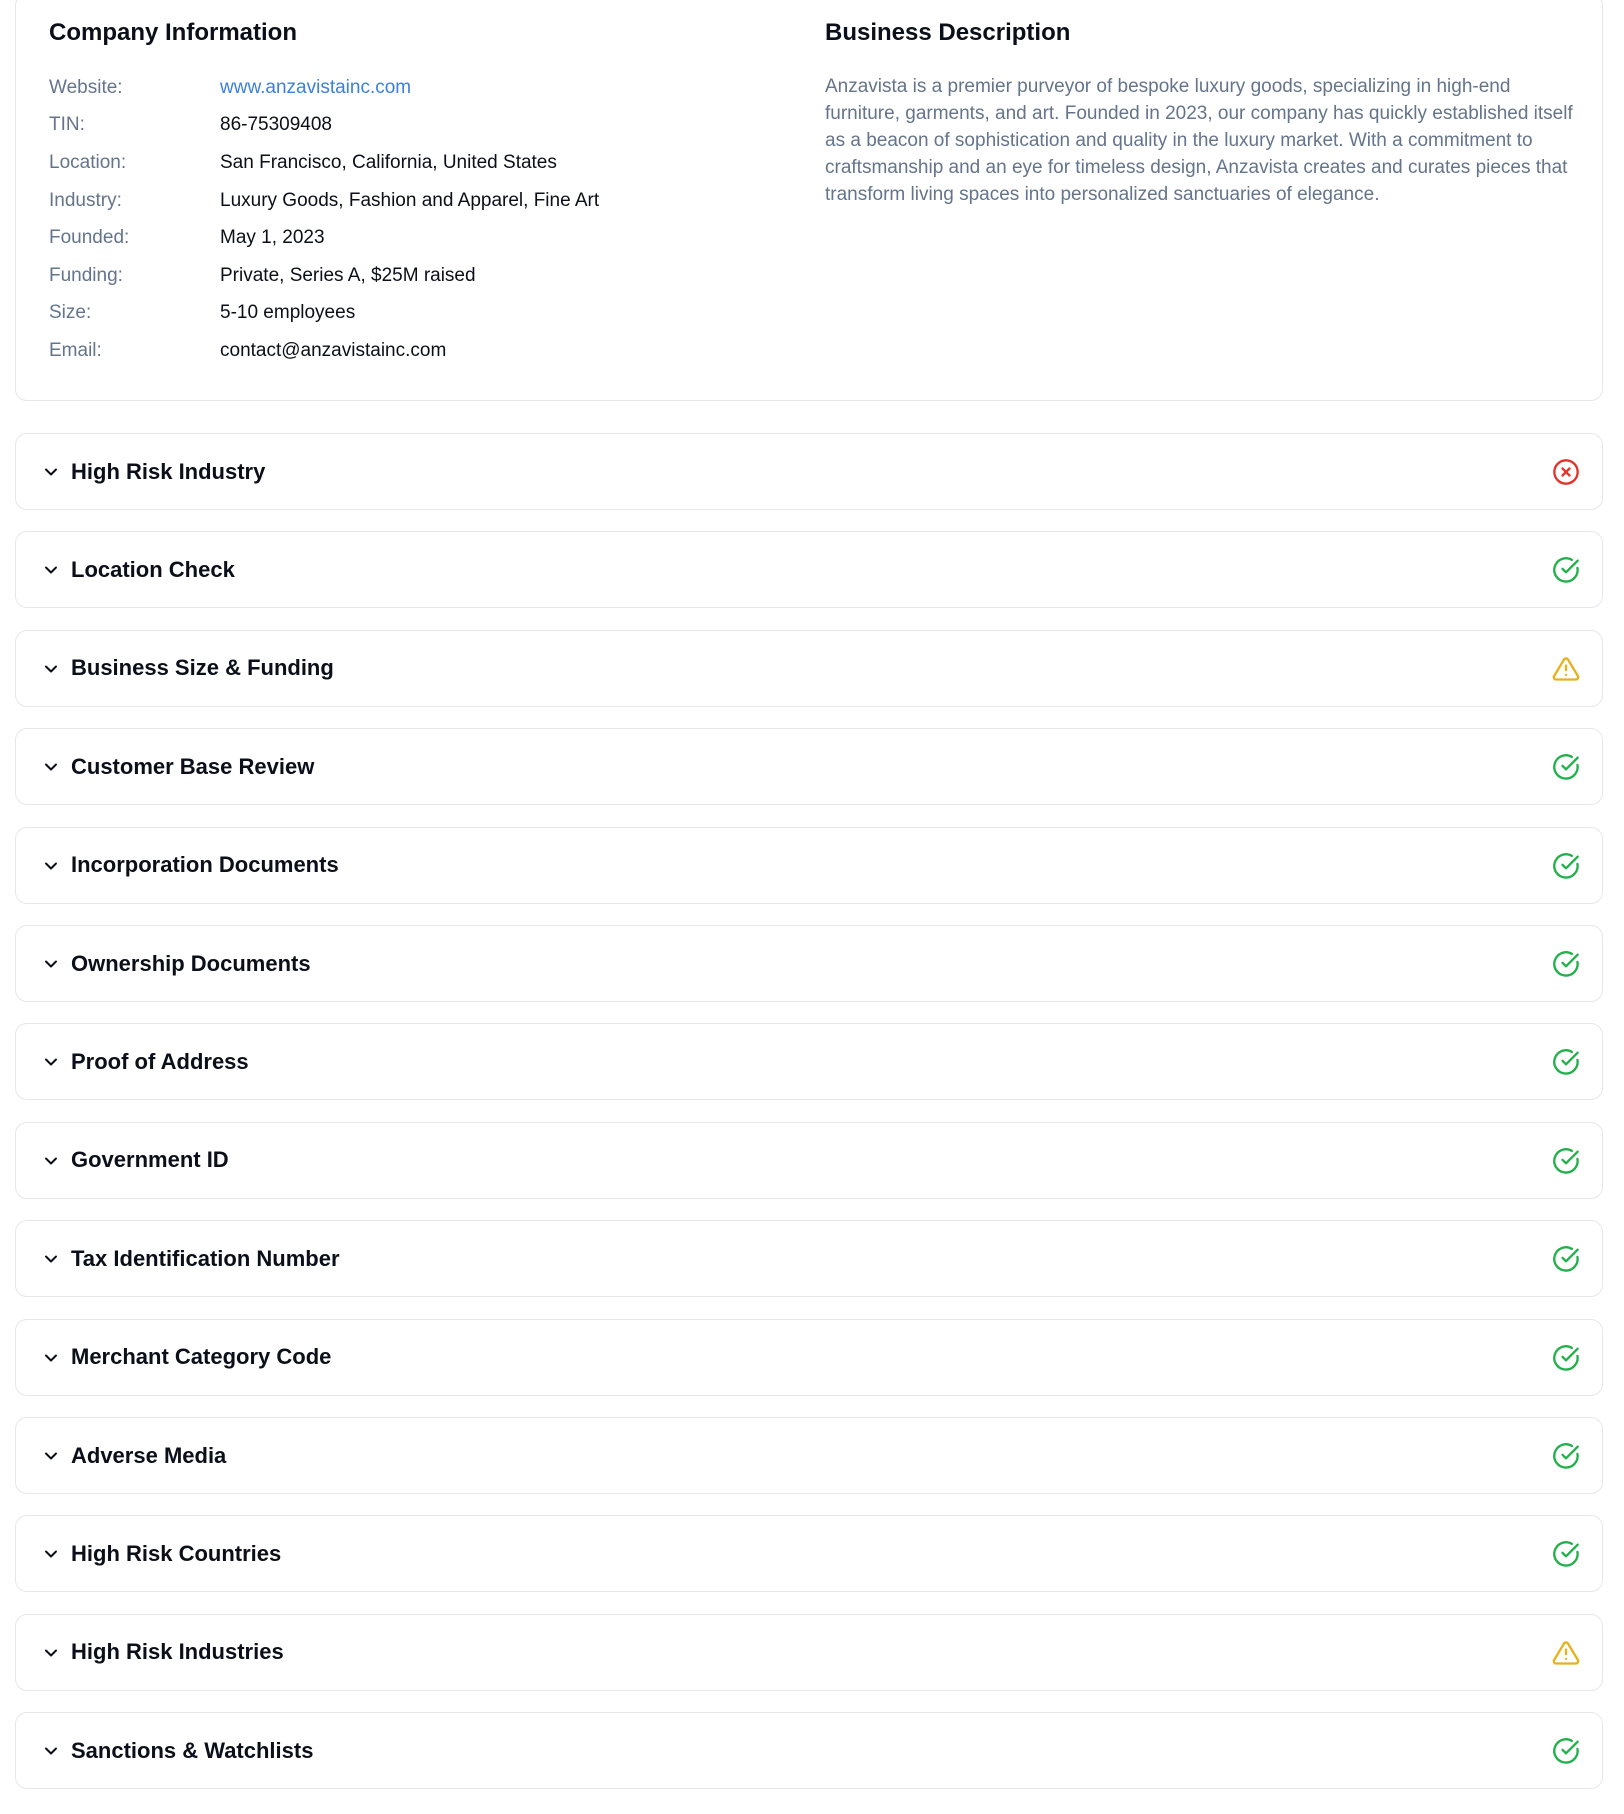  Describe the element at coordinates (192, 1750) in the screenshot. I see `check-title: Sanctions & Watchlists` at that location.